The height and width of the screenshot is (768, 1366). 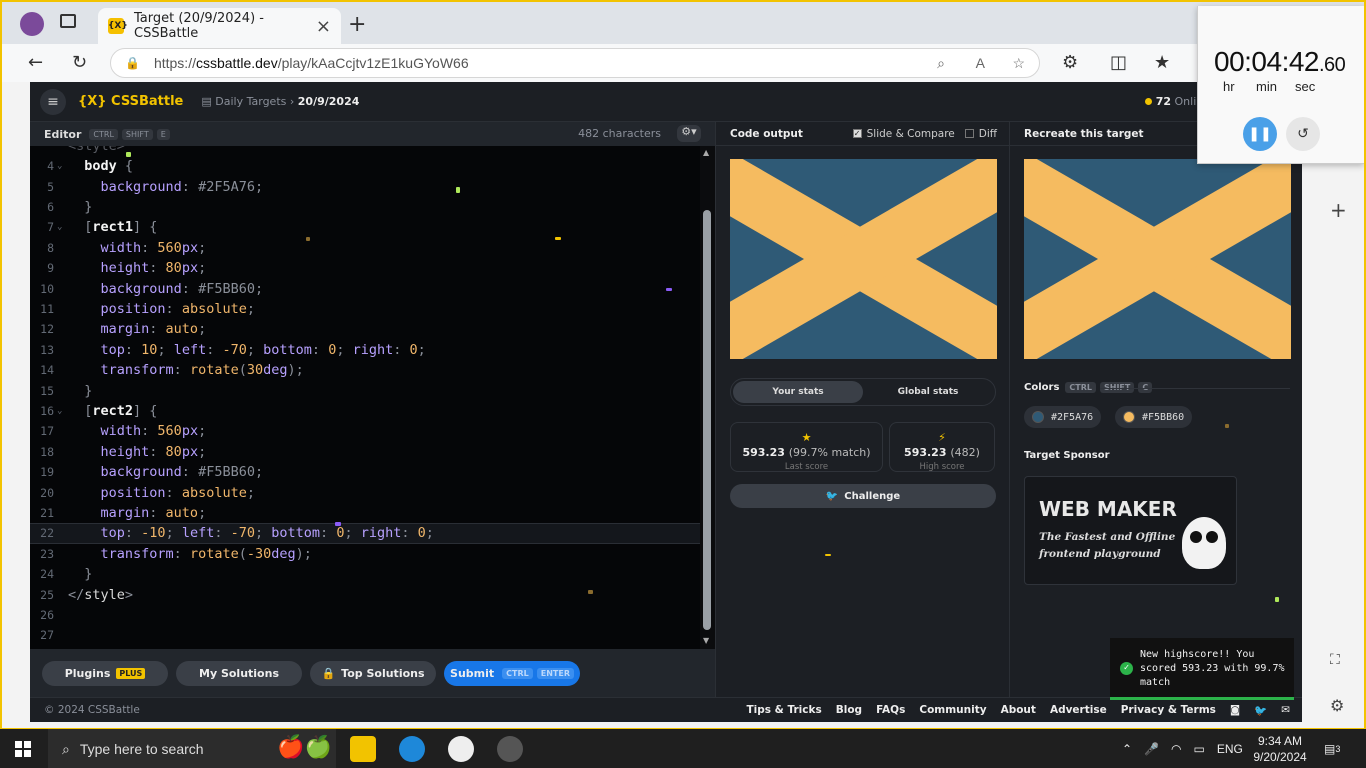 I want to click on cssbattle-logo: {X} CSSBattle, so click(x=130, y=101).